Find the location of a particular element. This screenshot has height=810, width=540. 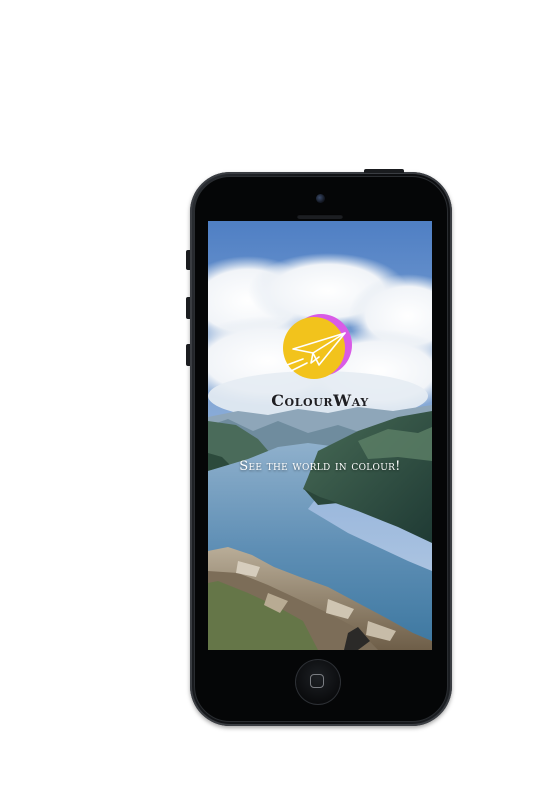

volume-up-button is located at coordinates (188, 308).